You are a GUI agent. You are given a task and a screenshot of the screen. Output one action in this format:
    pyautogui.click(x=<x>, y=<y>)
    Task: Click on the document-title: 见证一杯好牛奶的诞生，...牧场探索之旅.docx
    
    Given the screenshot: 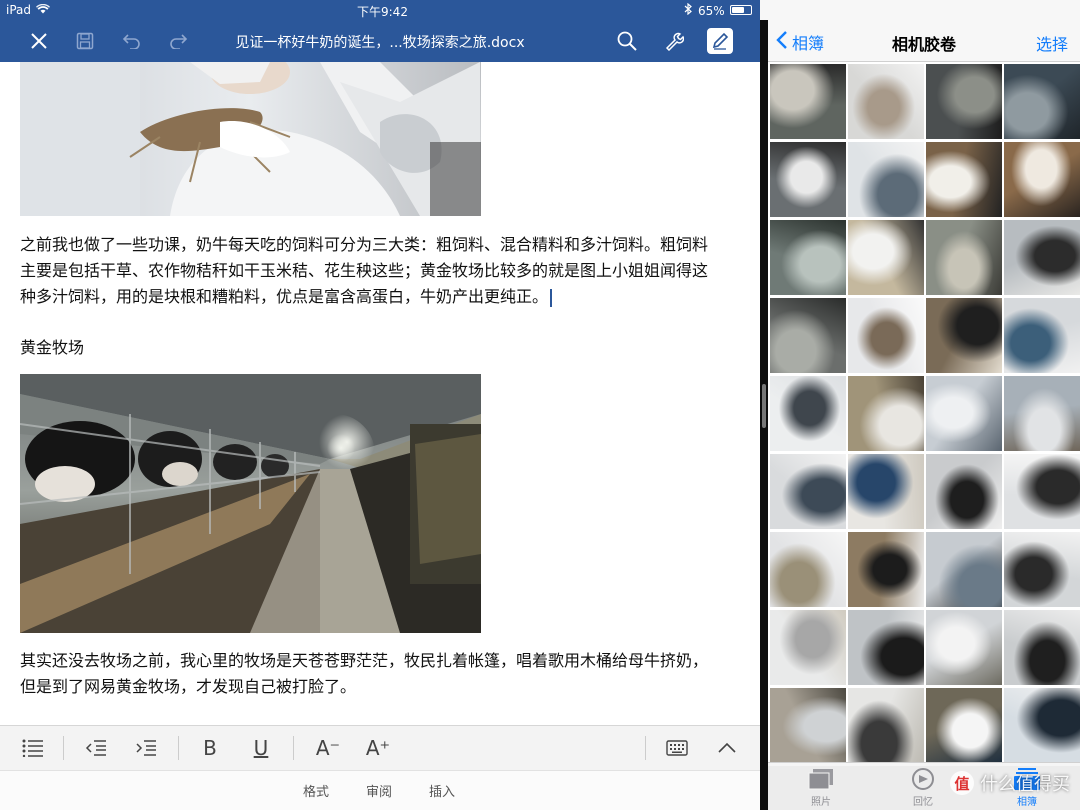 What is the action you would take?
    pyautogui.click(x=380, y=42)
    